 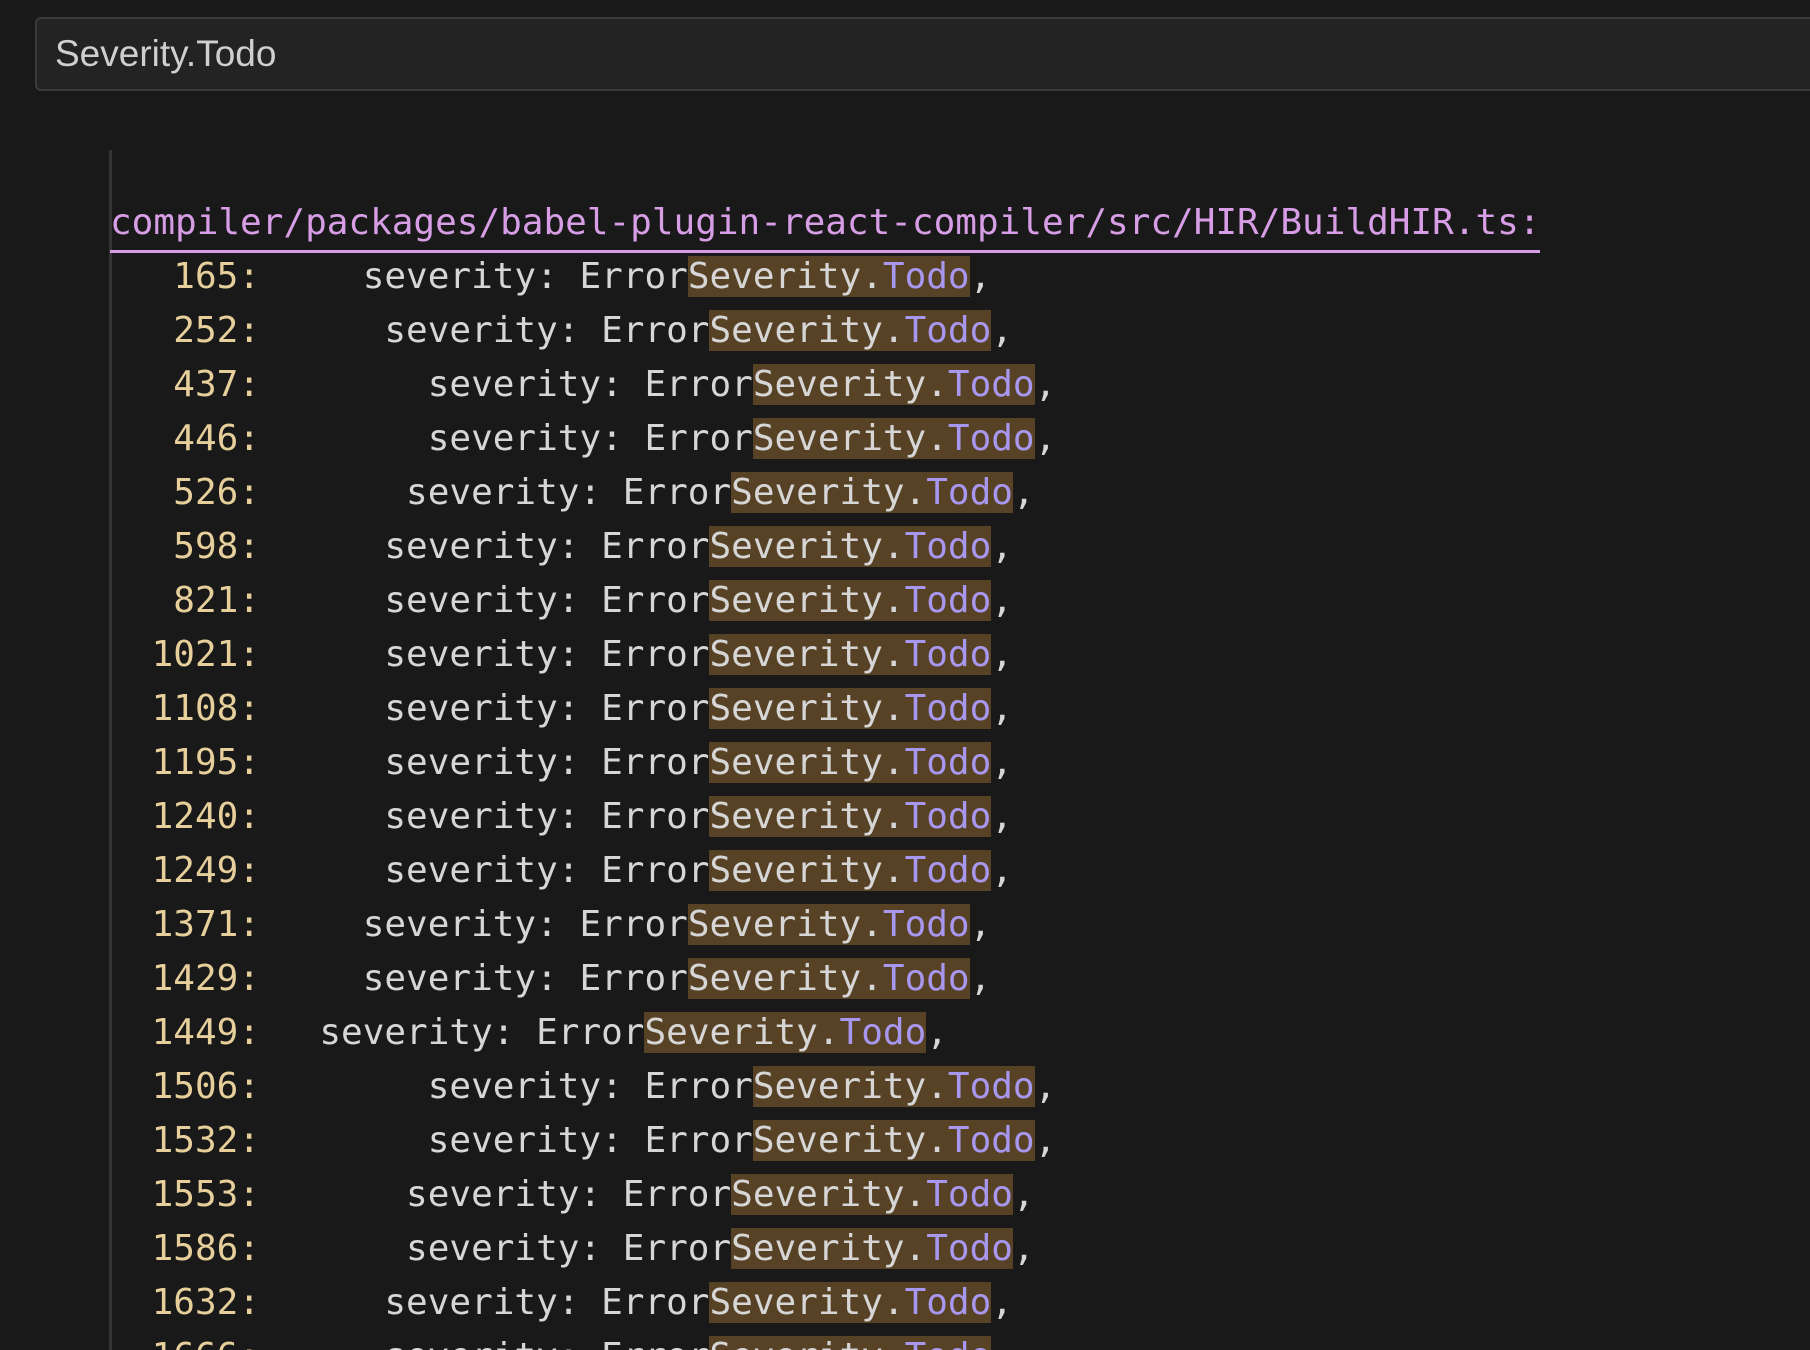 I want to click on result-line: 526: severity: ErrorSeverity.Todo,, so click(x=905, y=493).